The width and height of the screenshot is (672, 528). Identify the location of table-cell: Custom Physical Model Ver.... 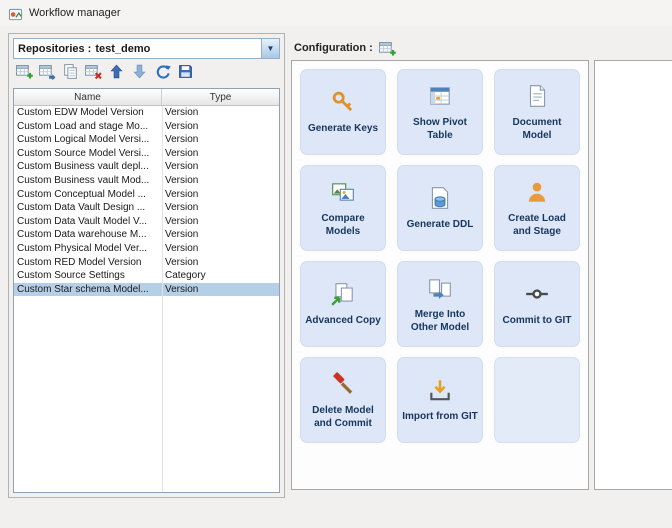
(82, 248).